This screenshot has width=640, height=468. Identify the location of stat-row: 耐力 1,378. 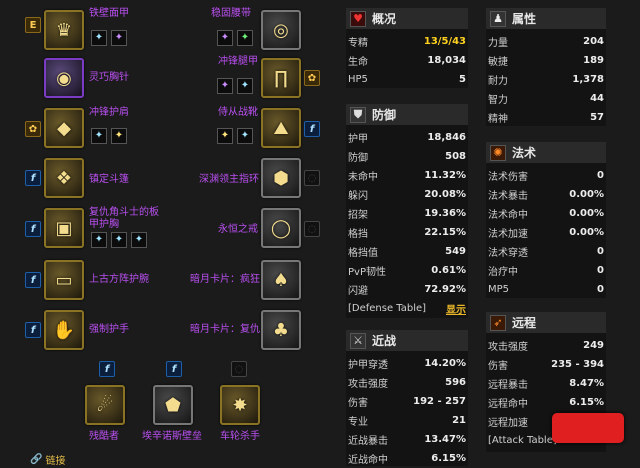
(546, 79).